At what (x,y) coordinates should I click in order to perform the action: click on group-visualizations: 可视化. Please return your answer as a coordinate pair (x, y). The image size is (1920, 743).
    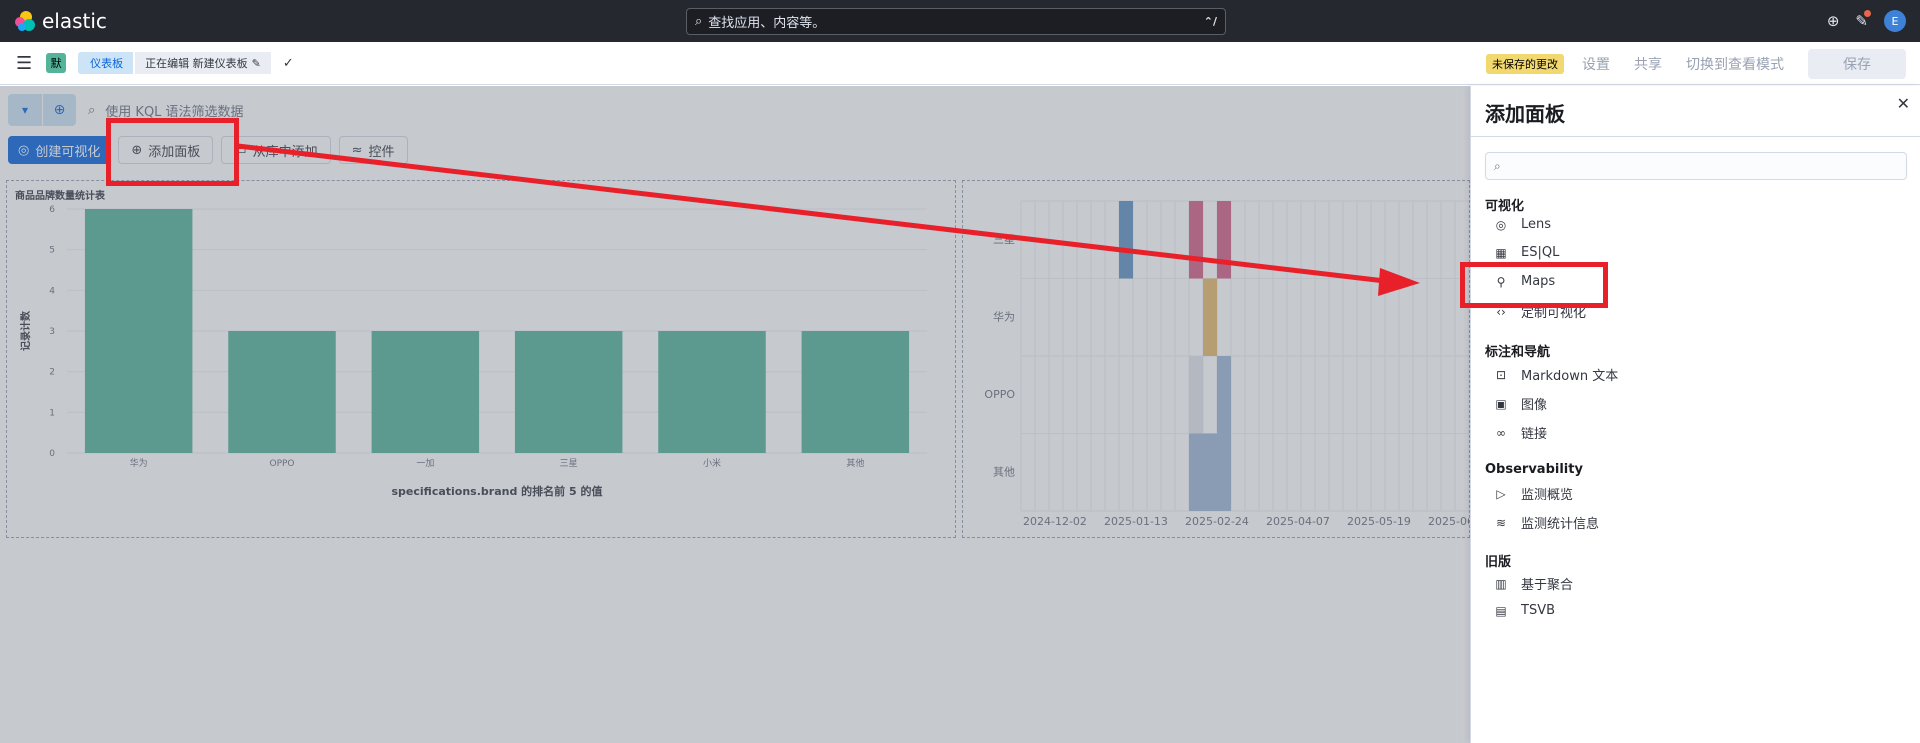
    Looking at the image, I should click on (1505, 206).